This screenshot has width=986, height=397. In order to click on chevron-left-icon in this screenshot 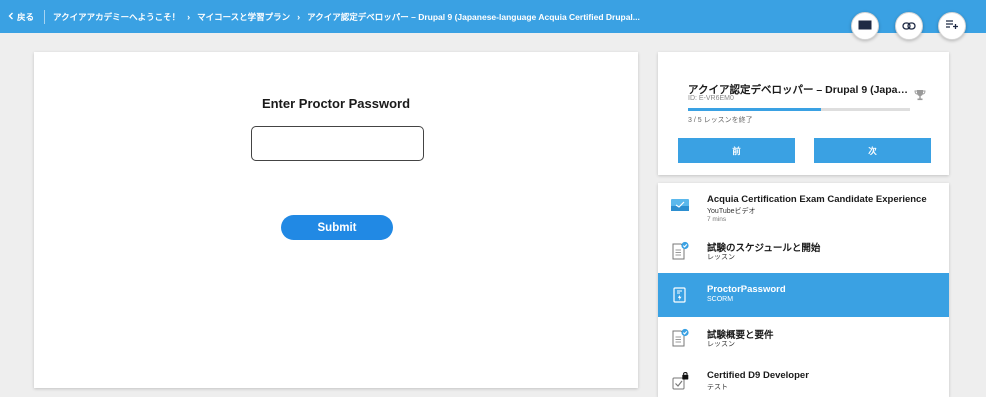, I will do `click(11, 17)`.